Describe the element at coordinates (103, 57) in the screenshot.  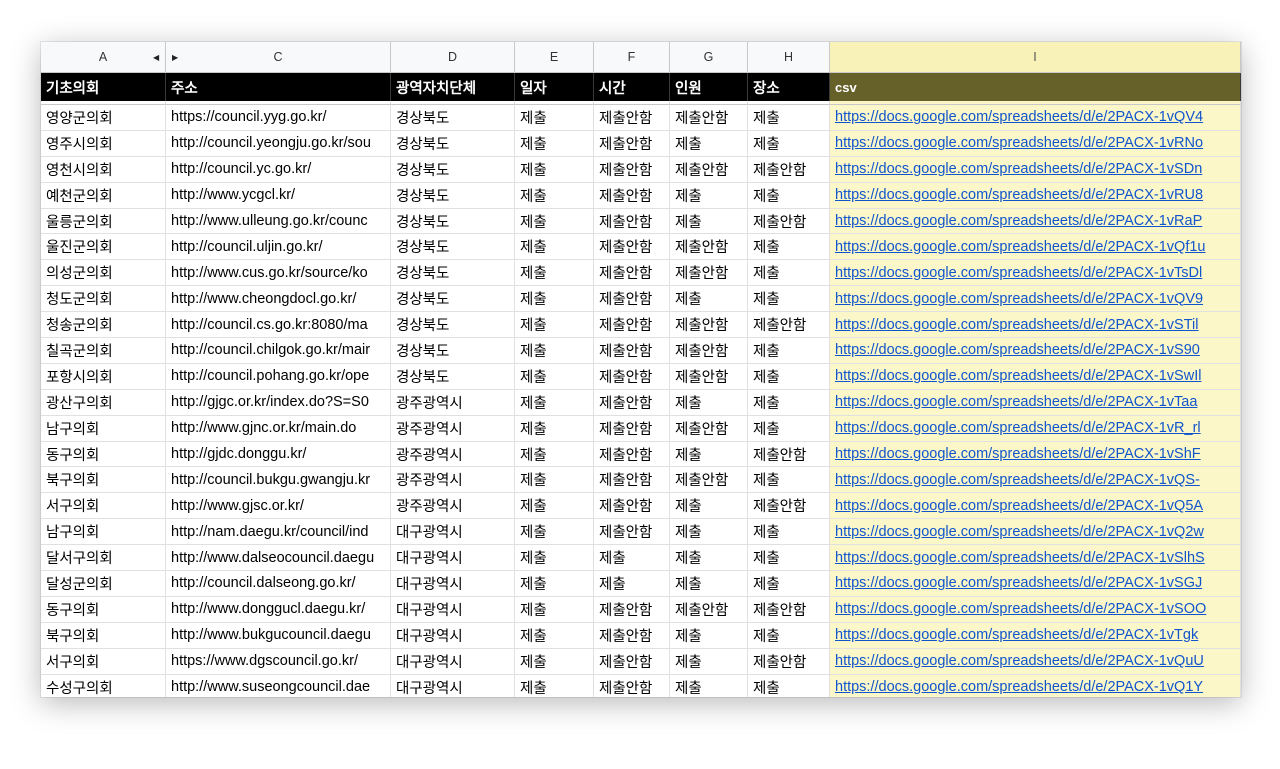
I see `column-header-a: A` at that location.